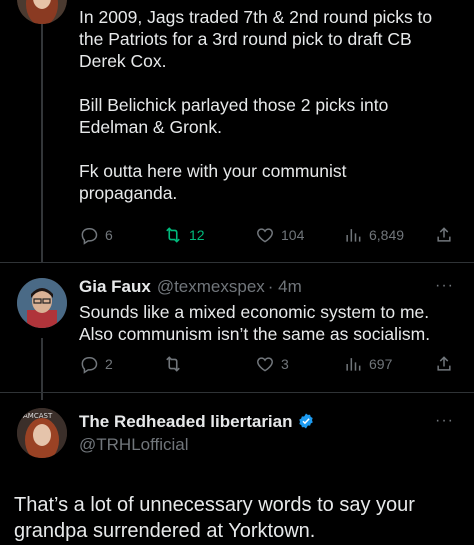  I want to click on tweet3-author-name-text: The Redheaded libertarian, so click(186, 421).